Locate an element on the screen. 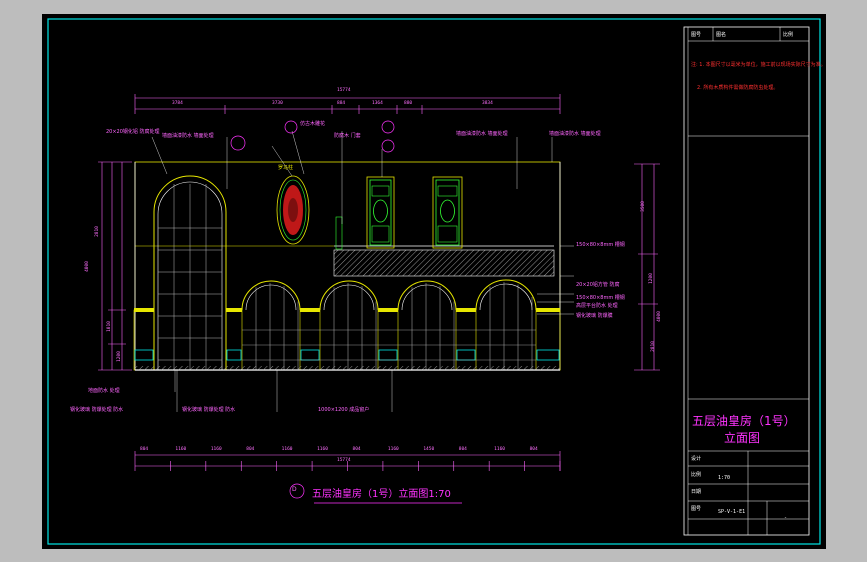 This screenshot has width=867, height=562. bottom-dim-7: 804 is located at coordinates (356, 449).